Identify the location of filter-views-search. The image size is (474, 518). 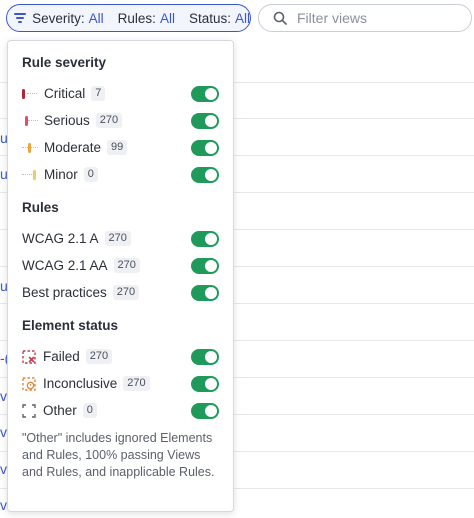
(365, 18).